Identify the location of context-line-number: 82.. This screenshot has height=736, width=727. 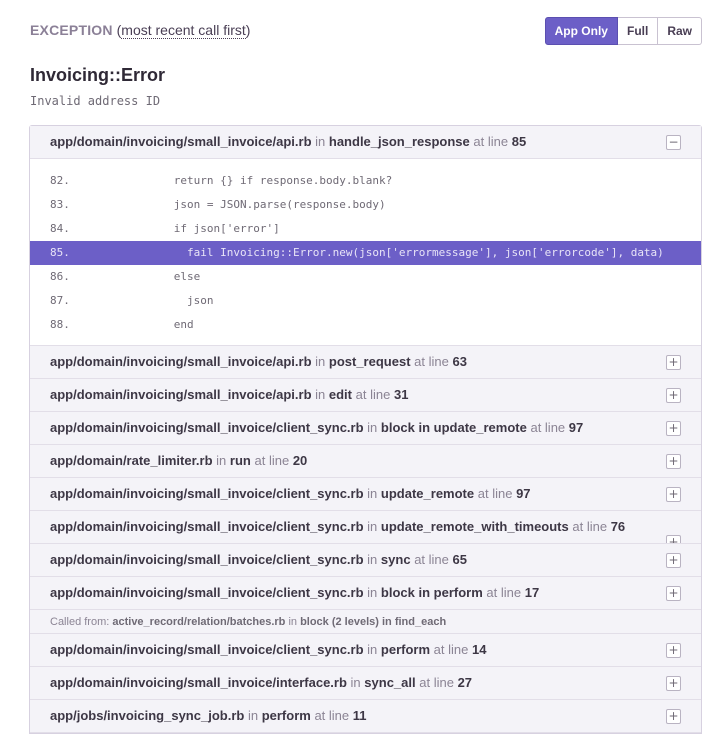
(60, 180).